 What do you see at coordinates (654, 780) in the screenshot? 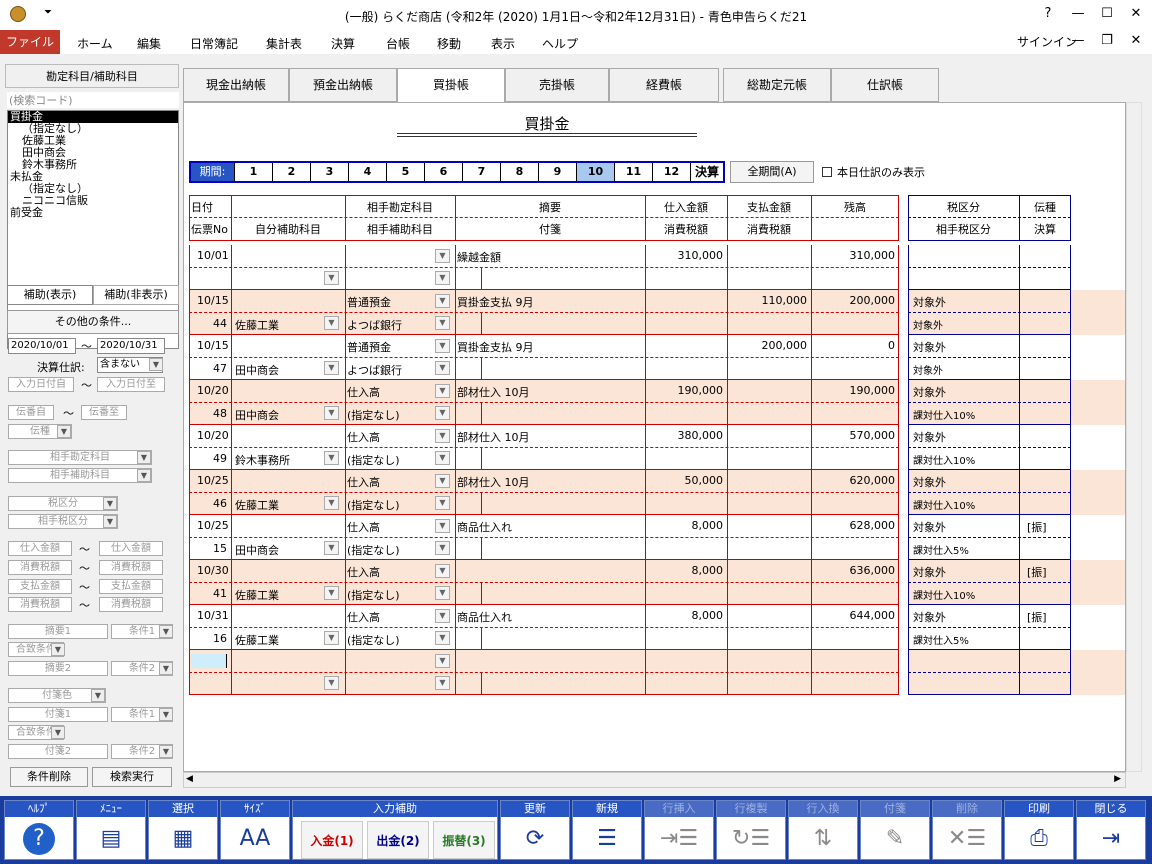
I see `horizontal-scrollbar: ◀ ▶` at bounding box center [654, 780].